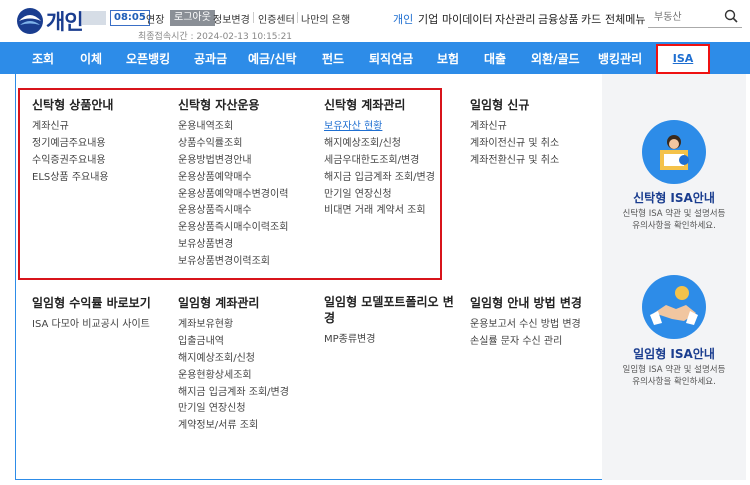 This screenshot has width=750, height=485. I want to click on menu-title-trust-account: 신탁형 계좌관리, so click(365, 105).